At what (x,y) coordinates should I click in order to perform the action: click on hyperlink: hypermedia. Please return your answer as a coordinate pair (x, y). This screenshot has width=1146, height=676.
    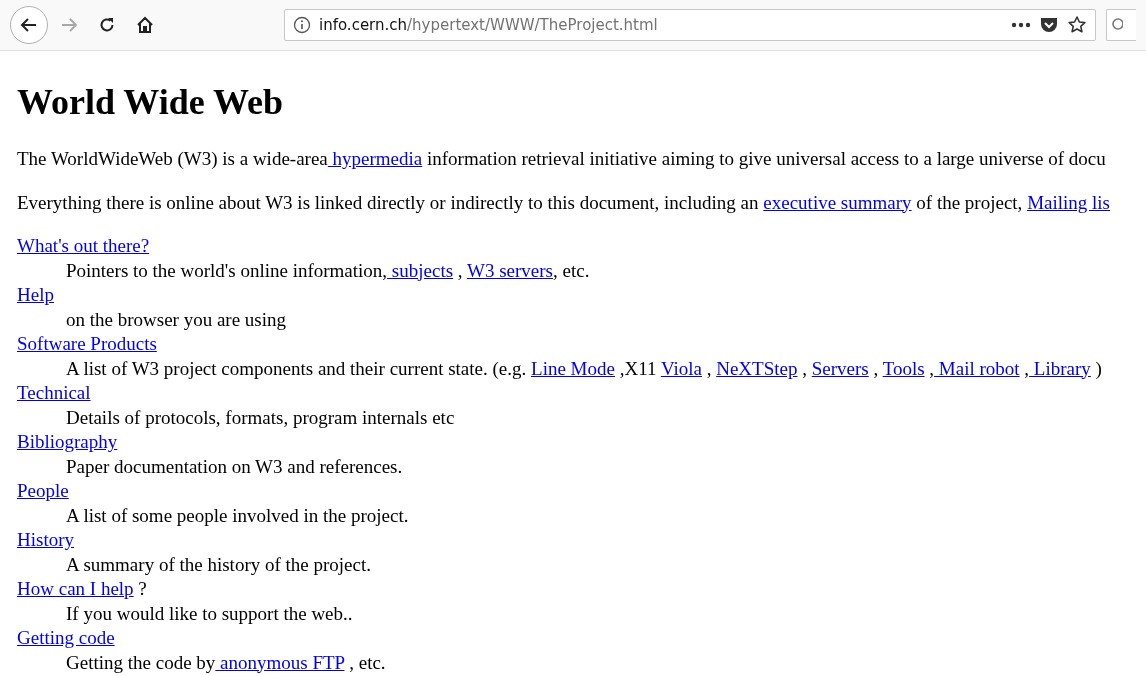
    Looking at the image, I should click on (375, 158).